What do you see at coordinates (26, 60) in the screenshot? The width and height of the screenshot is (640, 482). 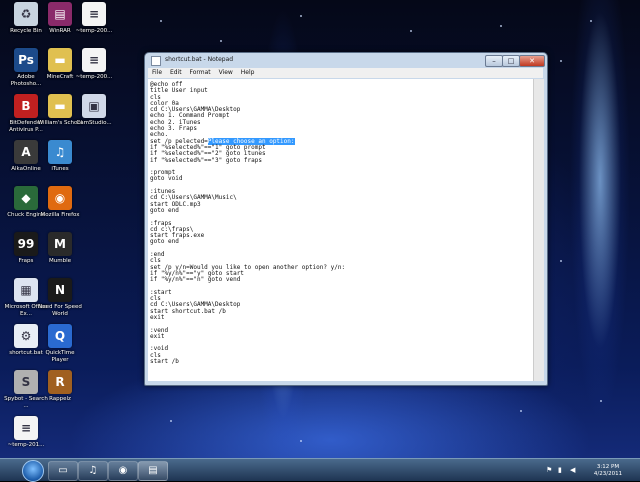 I see `photoshop-icon: Ps` at bounding box center [26, 60].